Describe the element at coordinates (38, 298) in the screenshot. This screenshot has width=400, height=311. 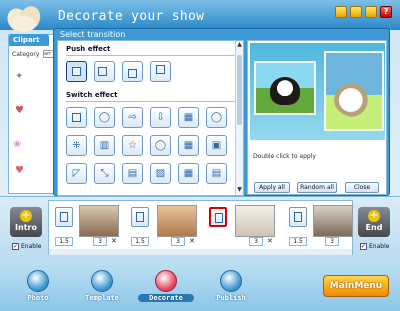
I see `nav-label: Photo` at that location.